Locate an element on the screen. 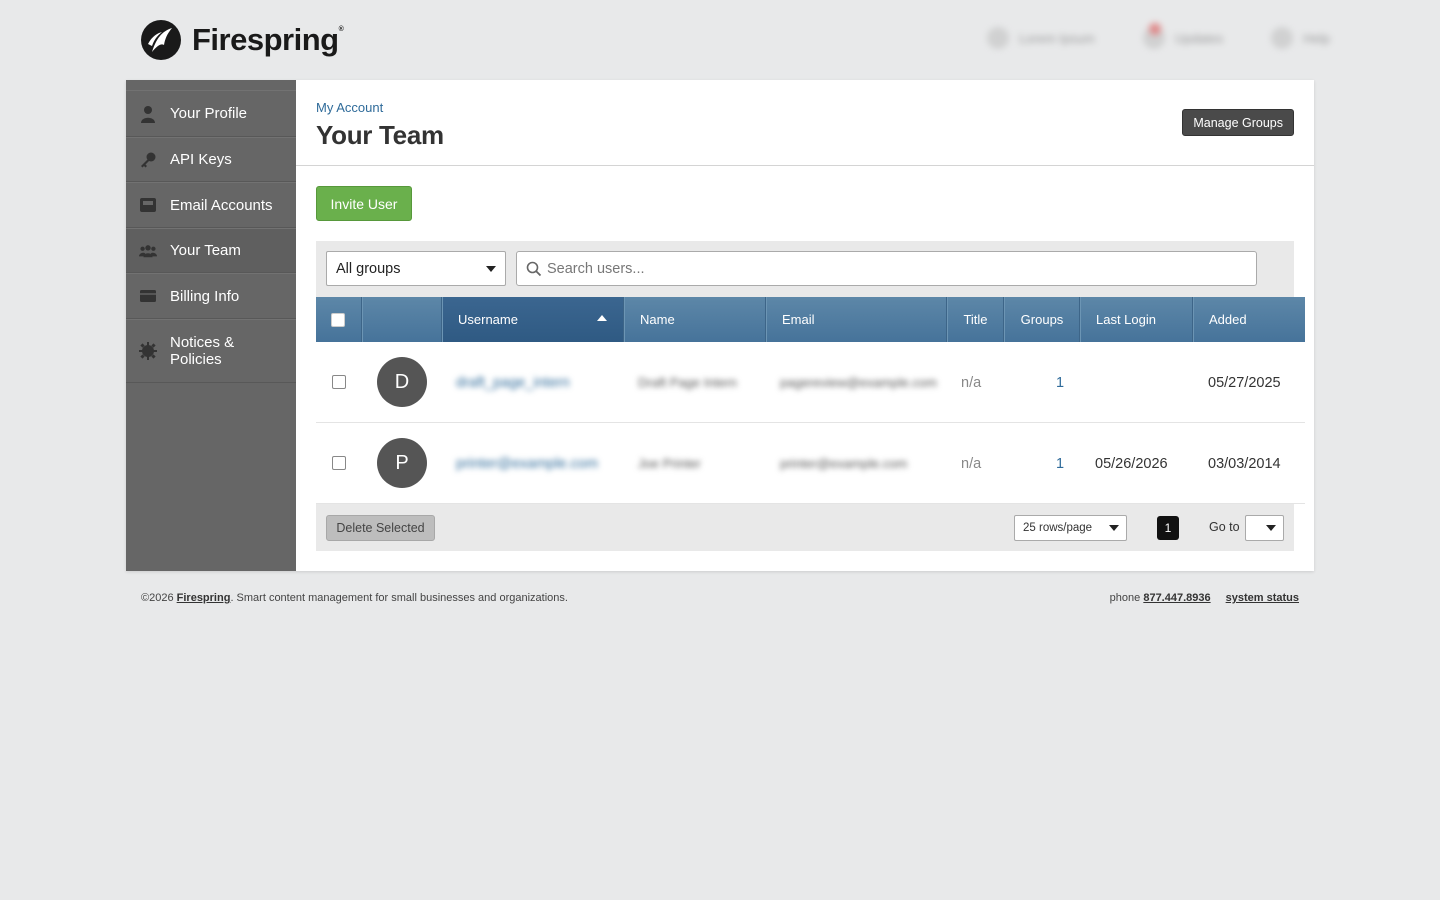 Image resolution: width=1440 pixels, height=900 pixels. user-email: printer@example.com is located at coordinates (844, 463).